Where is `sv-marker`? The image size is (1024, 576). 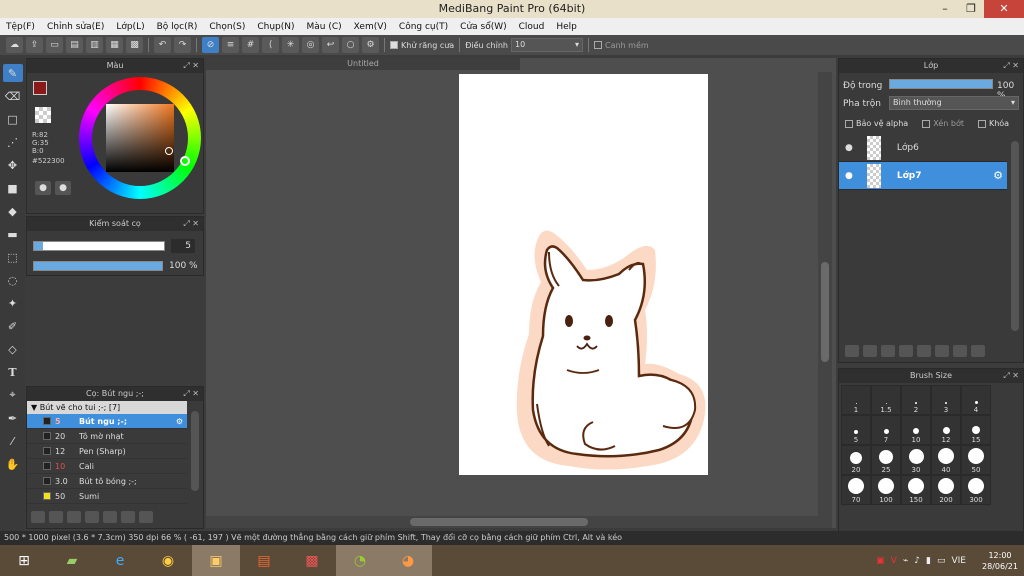 sv-marker is located at coordinates (169, 151).